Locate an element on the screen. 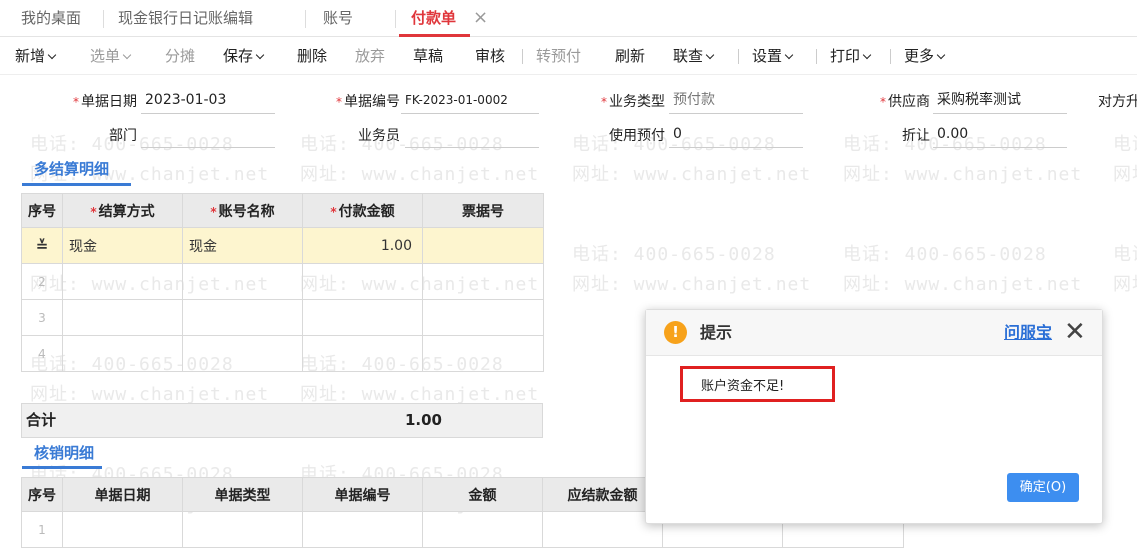 The image size is (1137, 552). draft-button: 草稿 is located at coordinates (428, 56).